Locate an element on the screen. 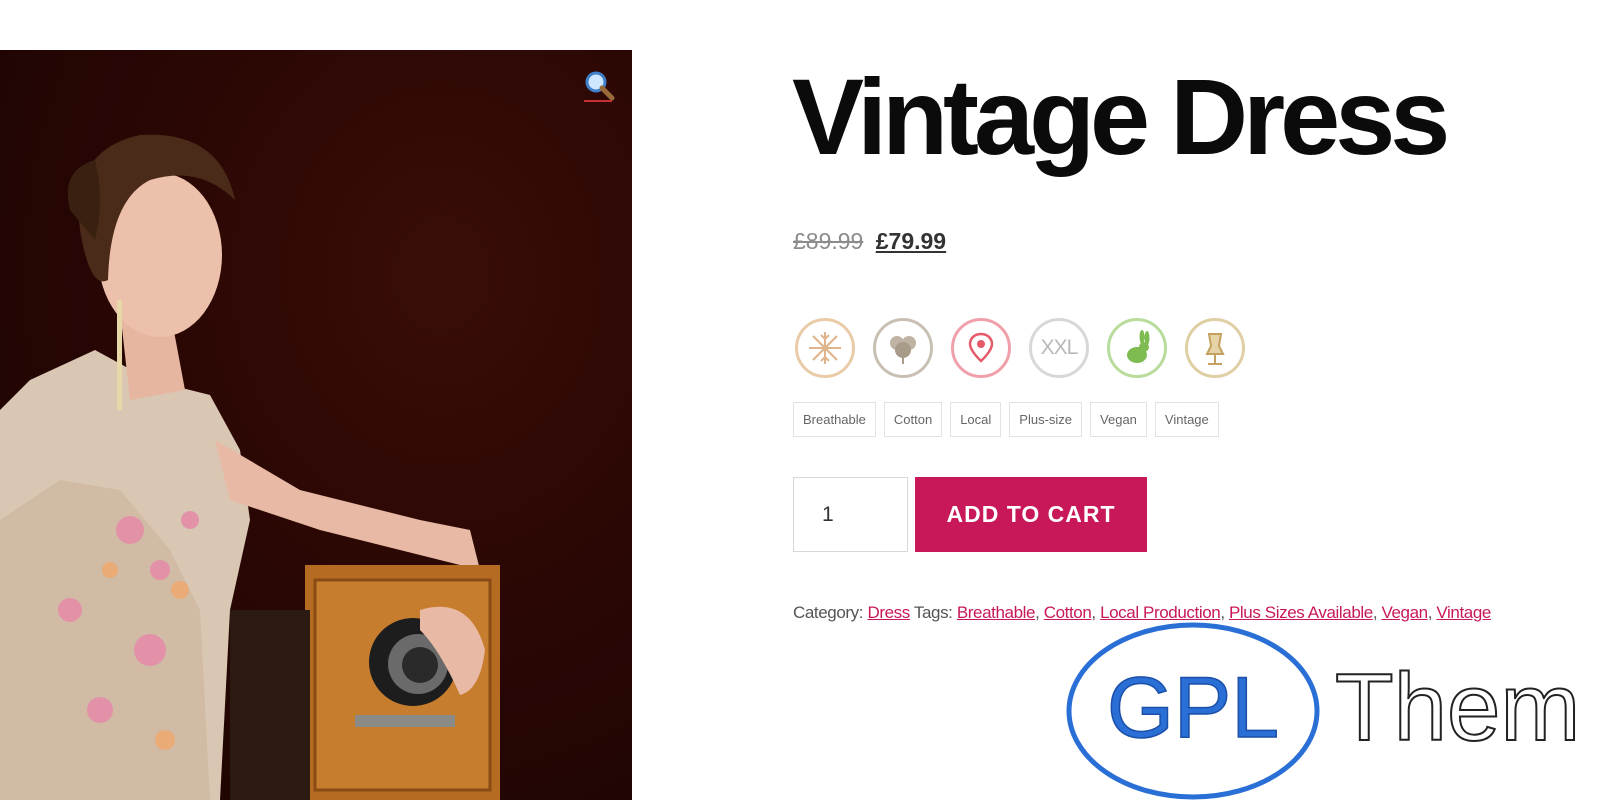  xxl-label: XXL is located at coordinates (1059, 347).